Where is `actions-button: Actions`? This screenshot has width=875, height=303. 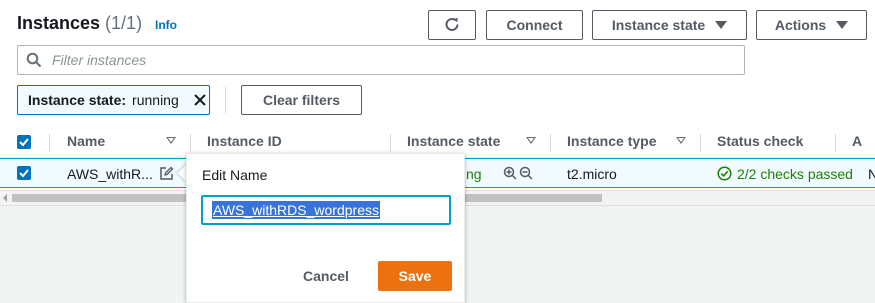
actions-button: Actions is located at coordinates (811, 25).